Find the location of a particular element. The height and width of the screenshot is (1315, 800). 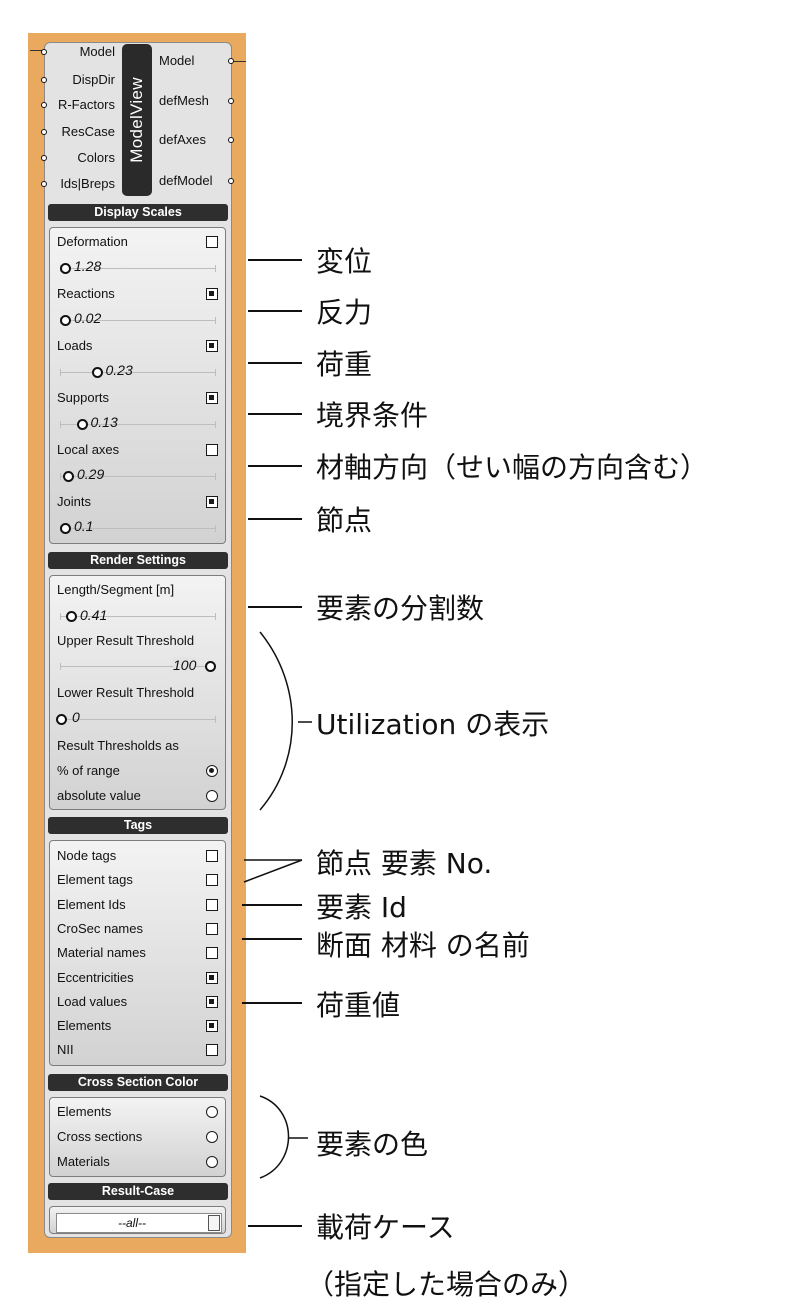

annotation-local-axes: 材軸方向（せい幅の方向含む） is located at coordinates (512, 467).